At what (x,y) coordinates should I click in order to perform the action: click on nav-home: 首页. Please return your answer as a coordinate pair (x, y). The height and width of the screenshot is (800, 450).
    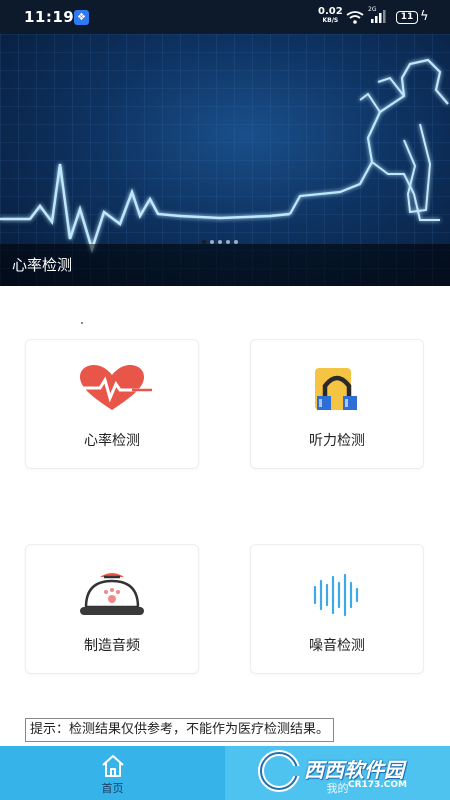
    Looking at the image, I should click on (112, 773).